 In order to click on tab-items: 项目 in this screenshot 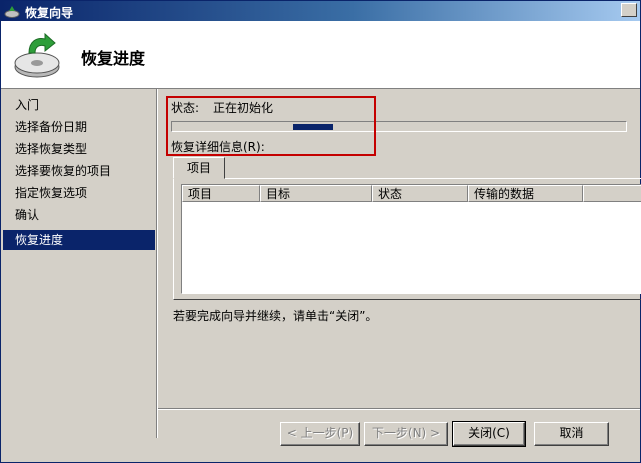, I will do `click(199, 168)`.